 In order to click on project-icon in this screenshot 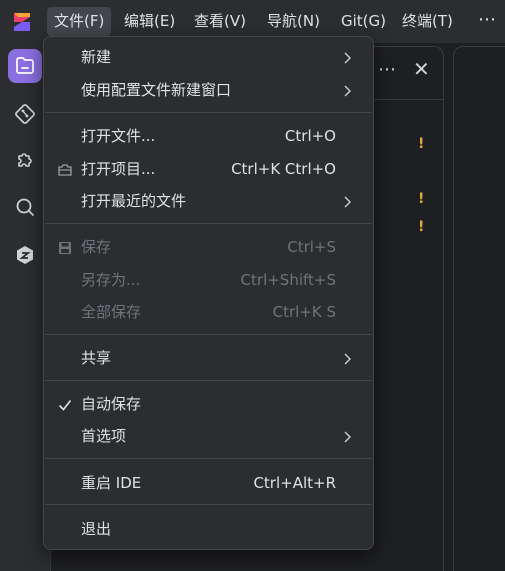, I will do `click(65, 170)`.